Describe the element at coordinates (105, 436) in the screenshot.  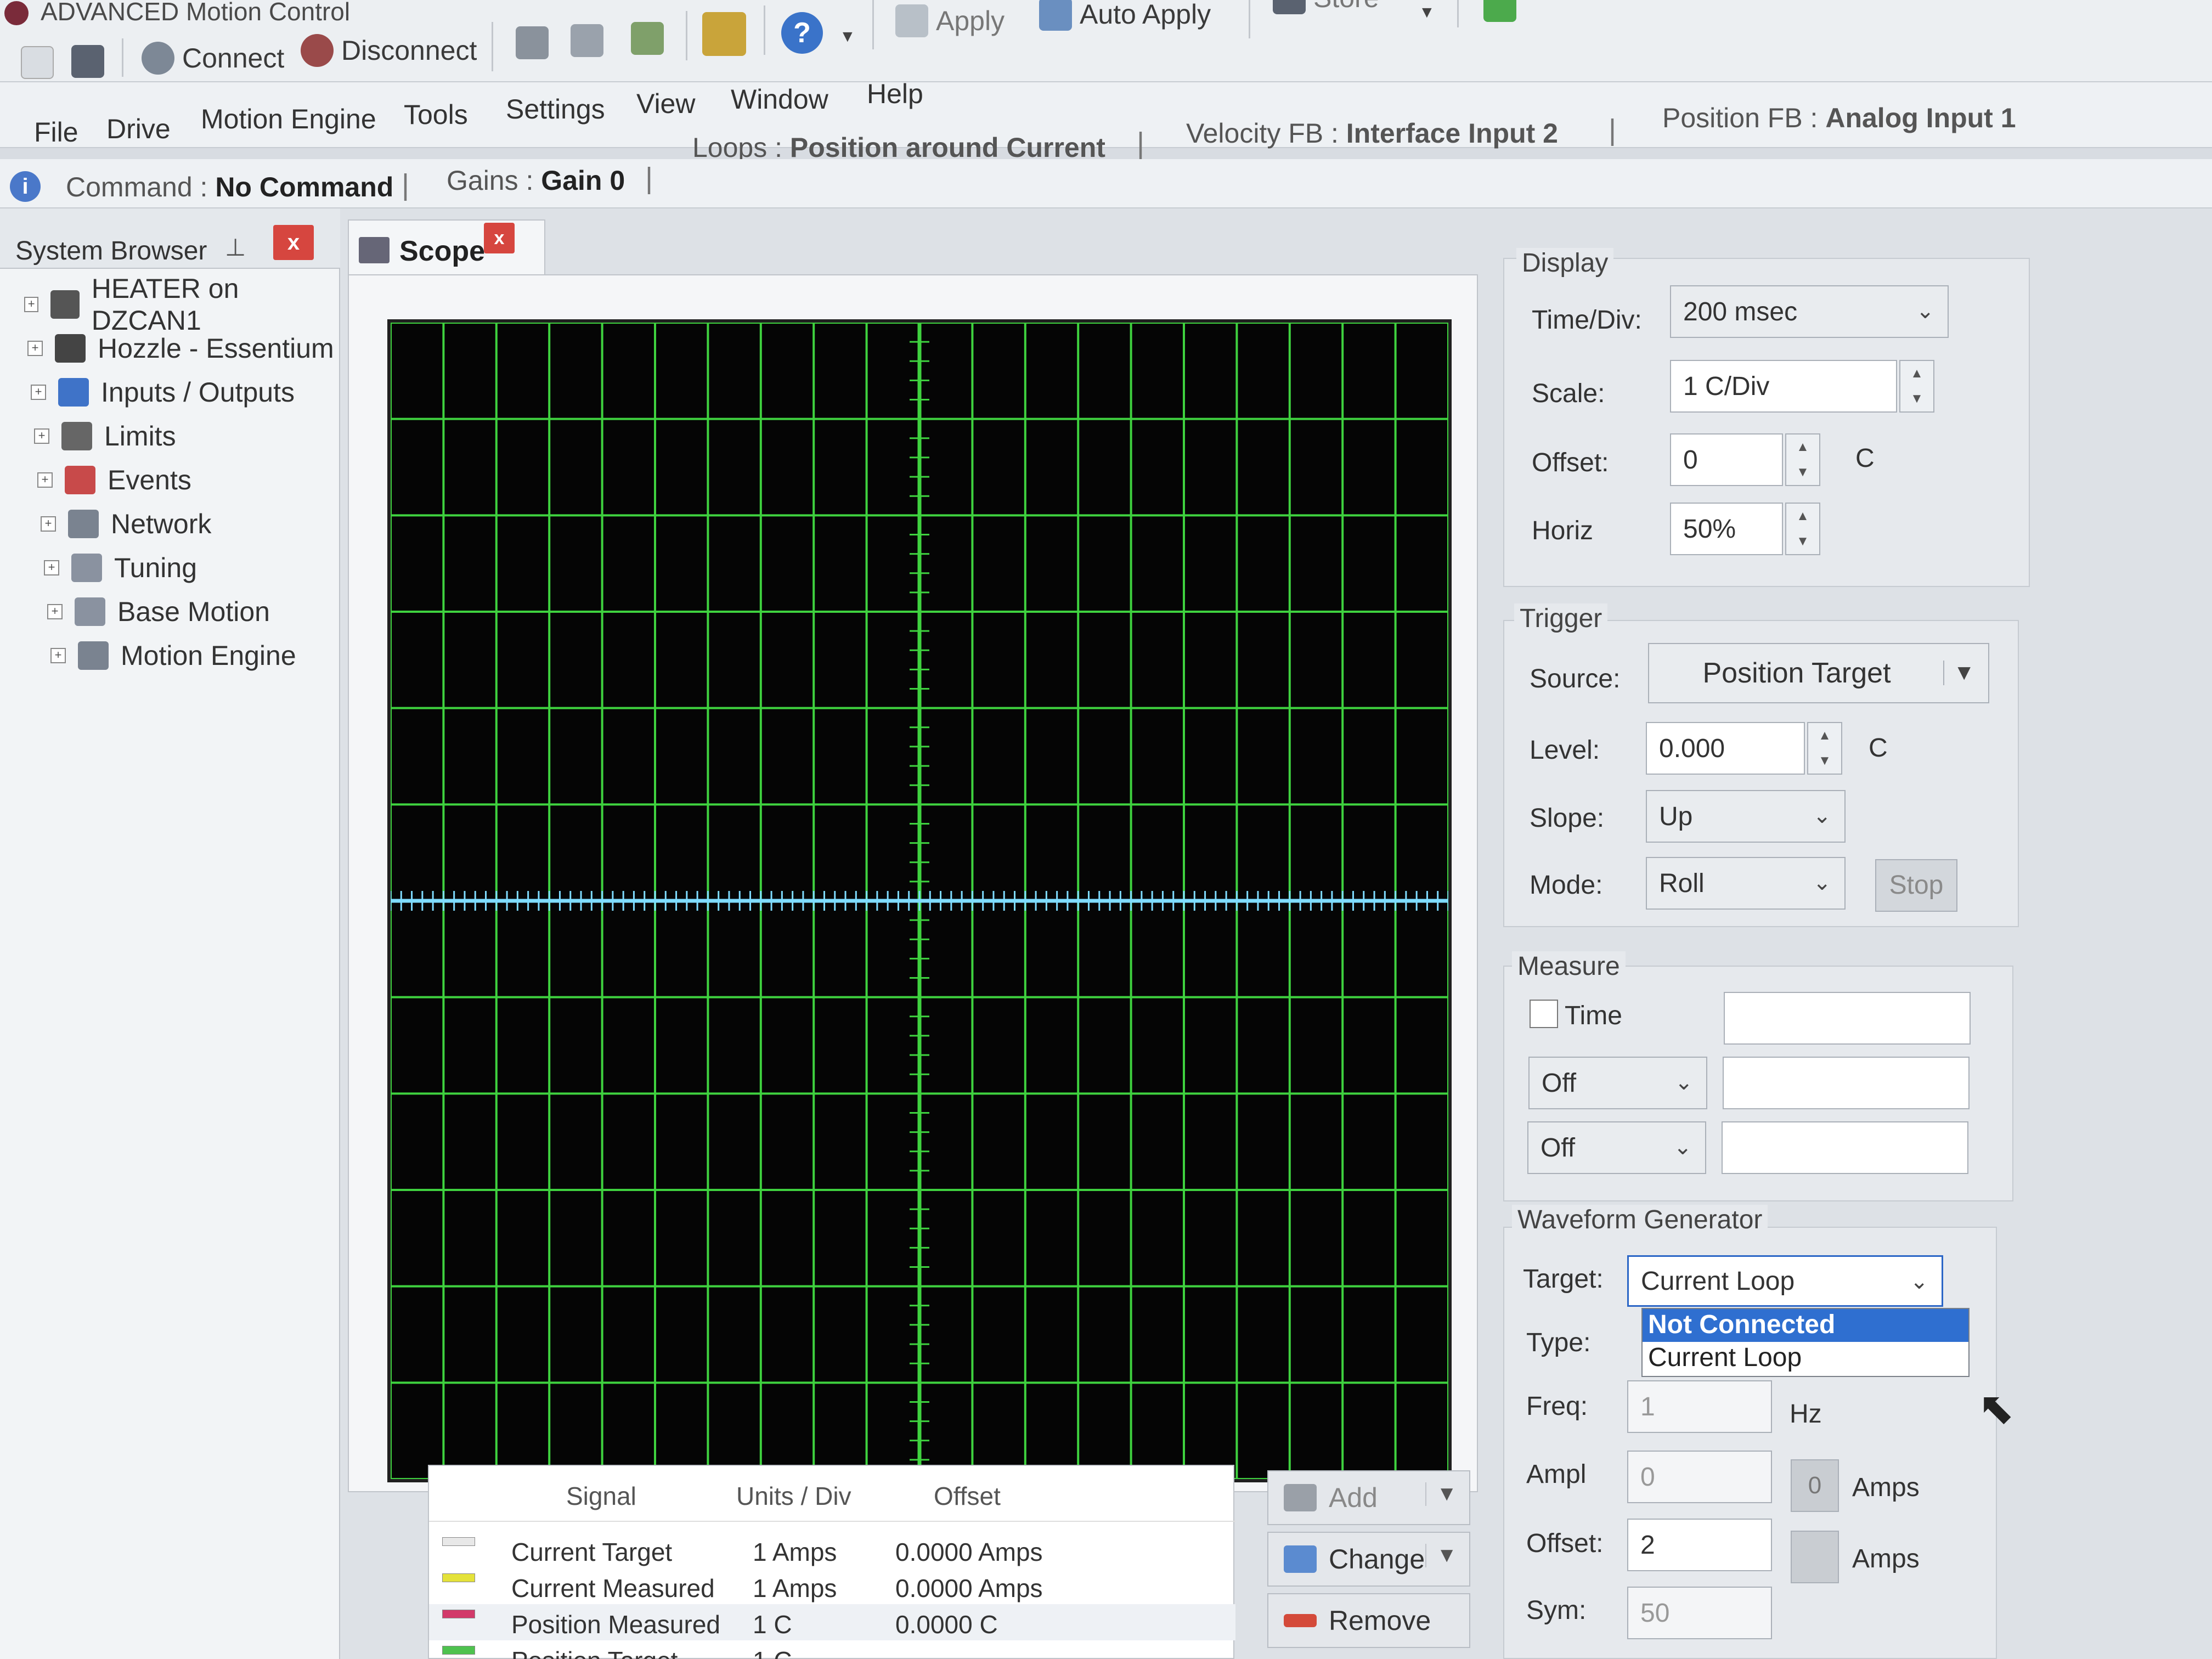
I see `tree-item: + Limits` at that location.